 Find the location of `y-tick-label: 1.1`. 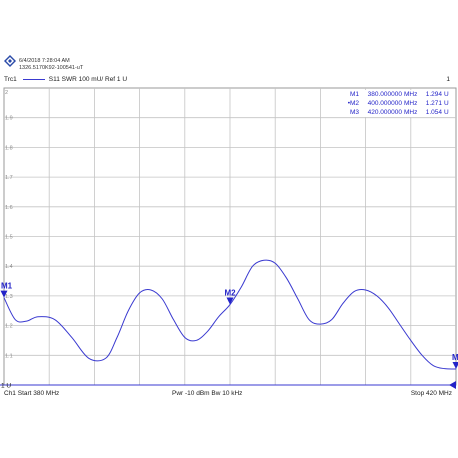

y-tick-label: 1.1 is located at coordinates (9, 356).